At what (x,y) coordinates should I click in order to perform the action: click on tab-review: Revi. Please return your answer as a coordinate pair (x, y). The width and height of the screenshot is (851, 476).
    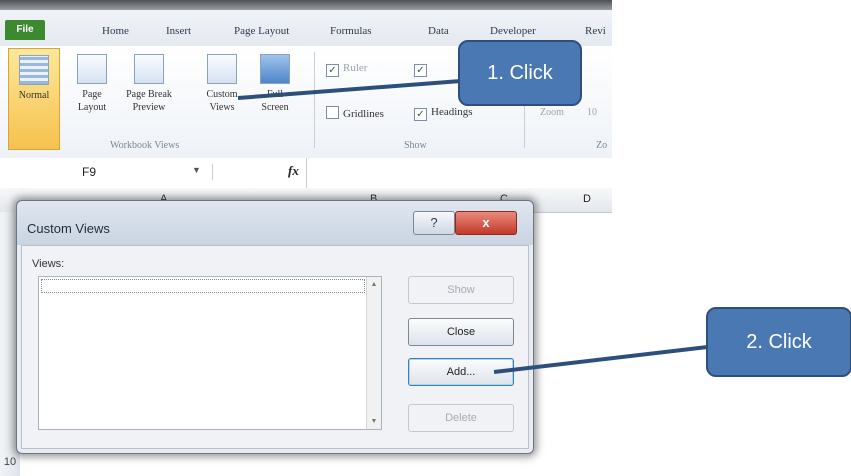
    Looking at the image, I should click on (595, 31).